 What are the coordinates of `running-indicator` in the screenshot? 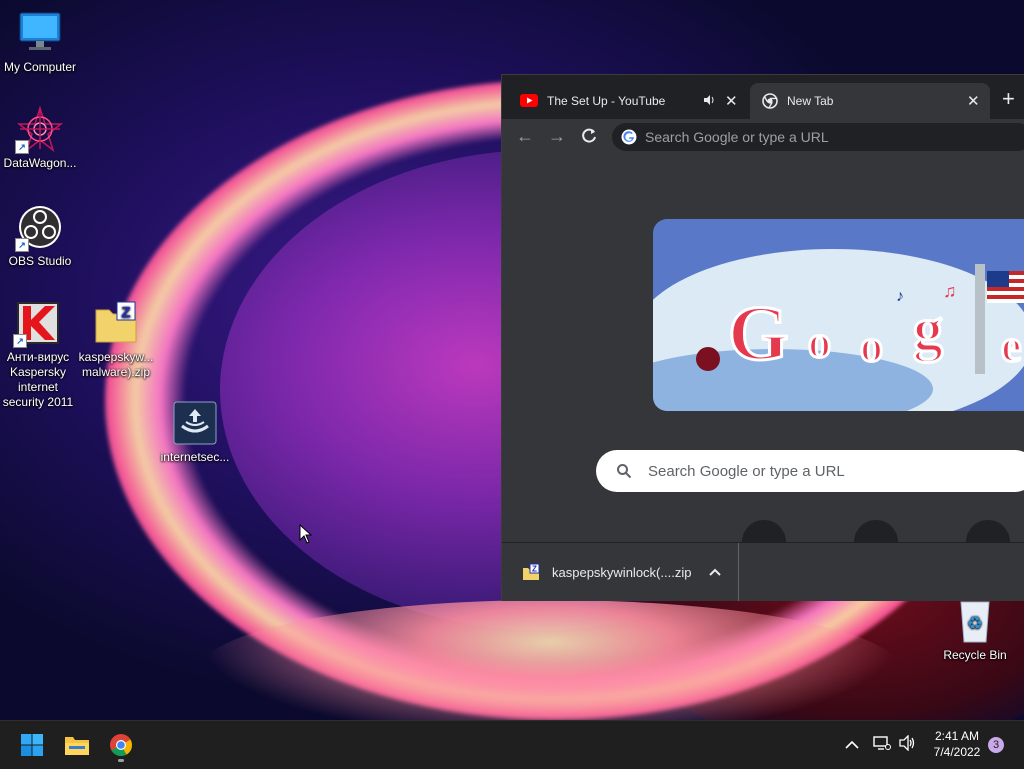 It's located at (121, 760).